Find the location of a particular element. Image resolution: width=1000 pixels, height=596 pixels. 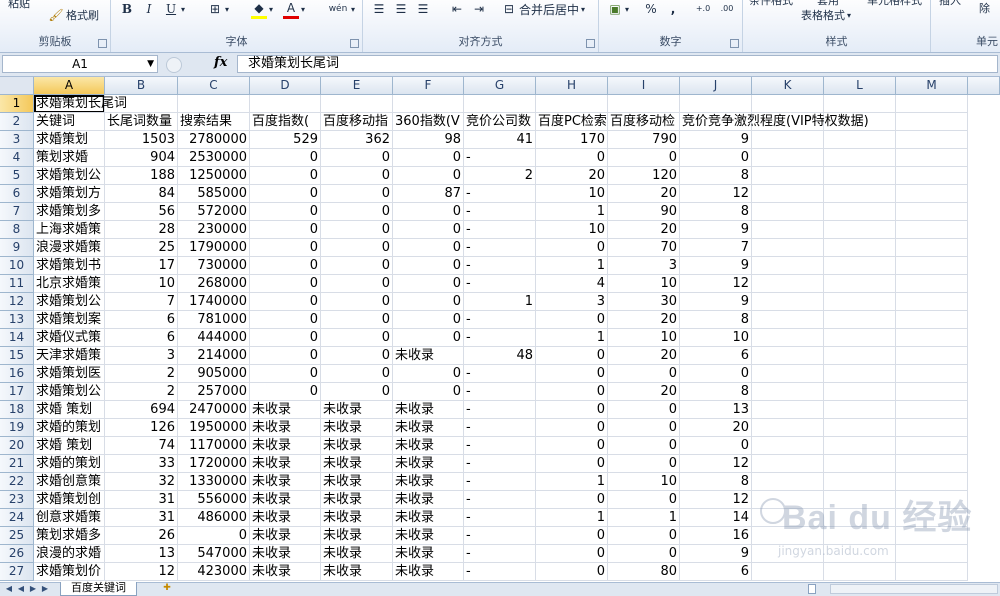

cell-i7: 90 is located at coordinates (644, 212).